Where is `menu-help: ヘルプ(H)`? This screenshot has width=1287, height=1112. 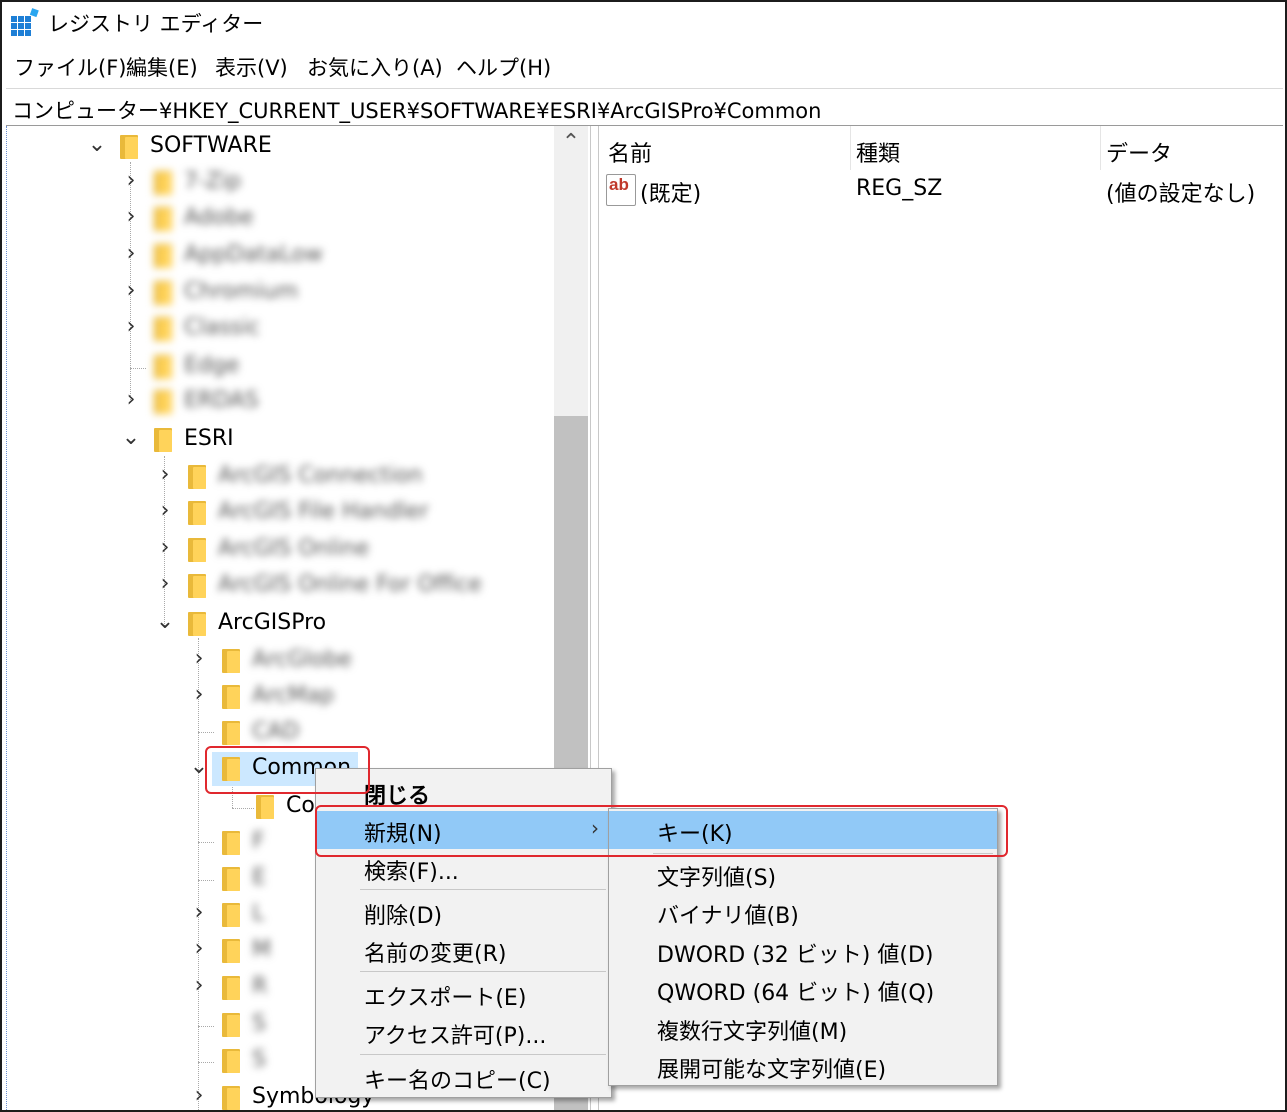 menu-help: ヘルプ(H) is located at coordinates (503, 67).